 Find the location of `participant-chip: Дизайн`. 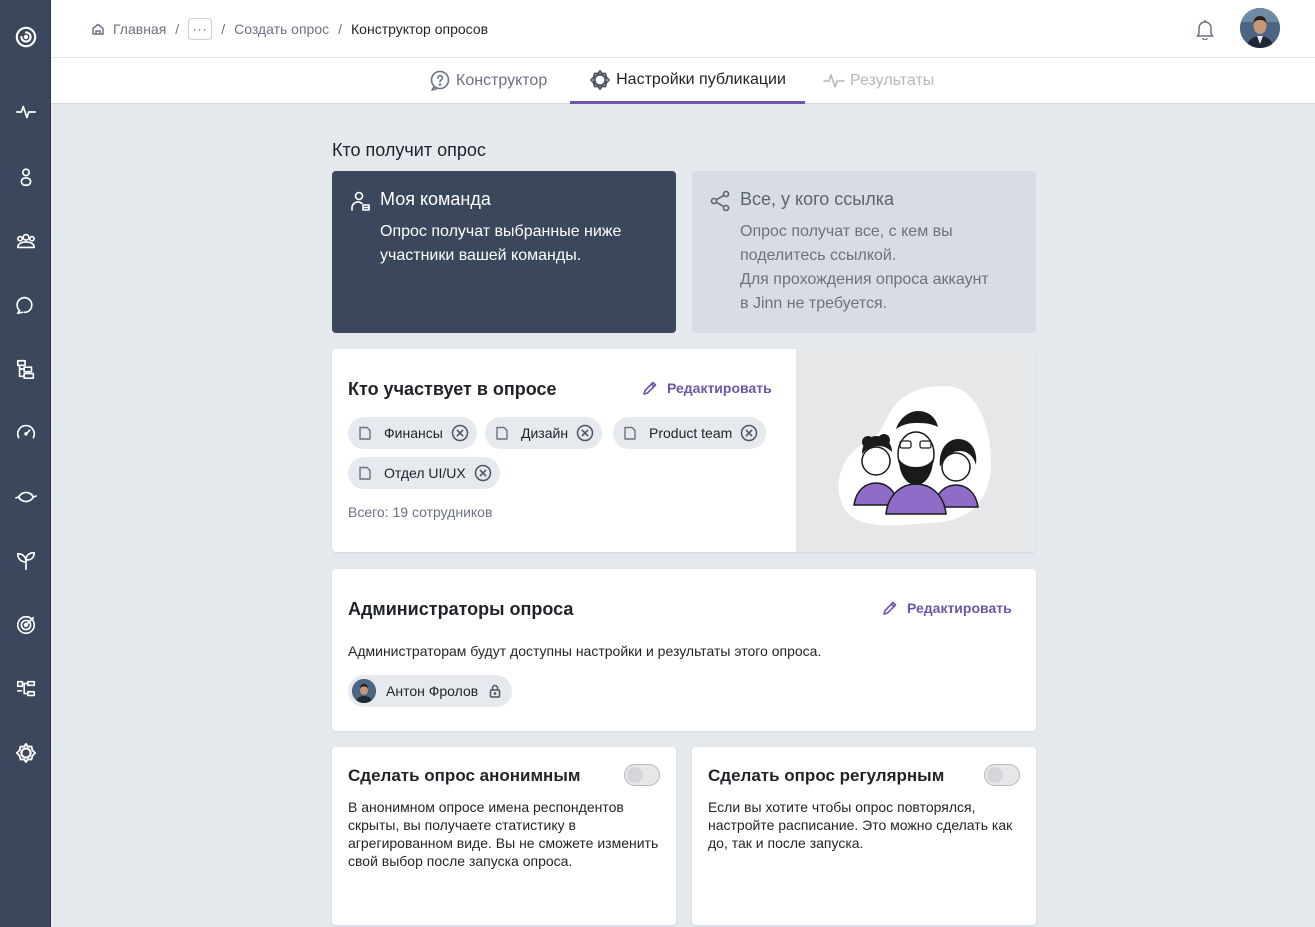

participant-chip: Дизайн is located at coordinates (544, 433).